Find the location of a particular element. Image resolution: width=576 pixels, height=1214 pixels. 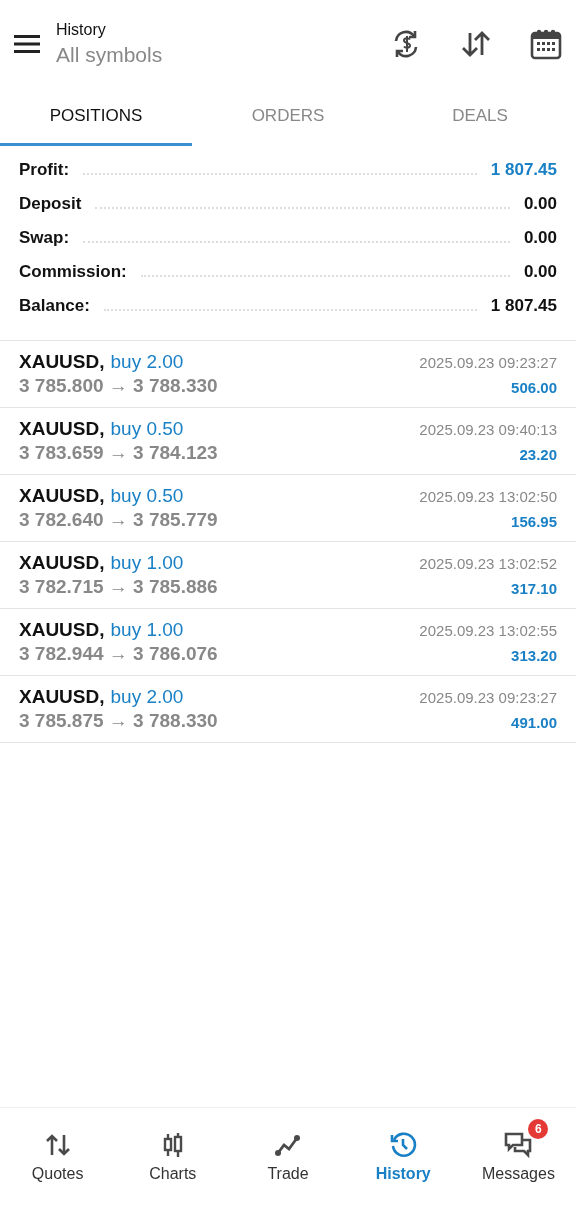

trade-time: 2025.09.23 13:02:50 is located at coordinates (488, 496).